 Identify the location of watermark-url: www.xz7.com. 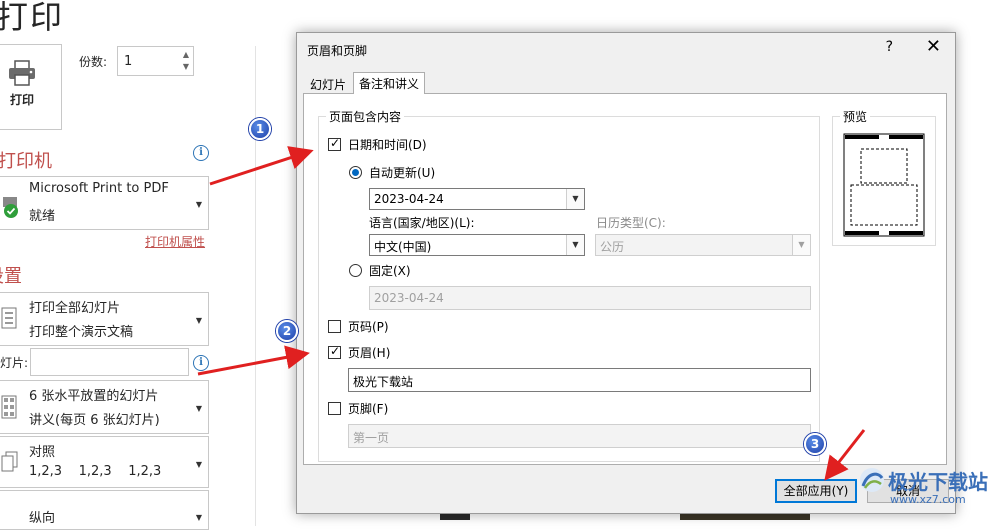
(928, 499).